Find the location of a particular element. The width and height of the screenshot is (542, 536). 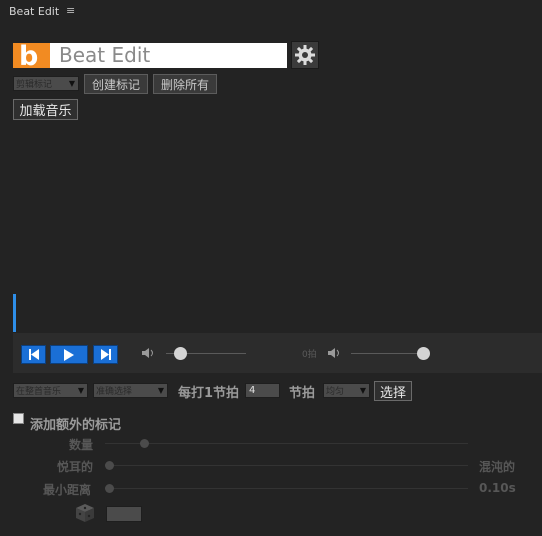

play-button is located at coordinates (69, 354).